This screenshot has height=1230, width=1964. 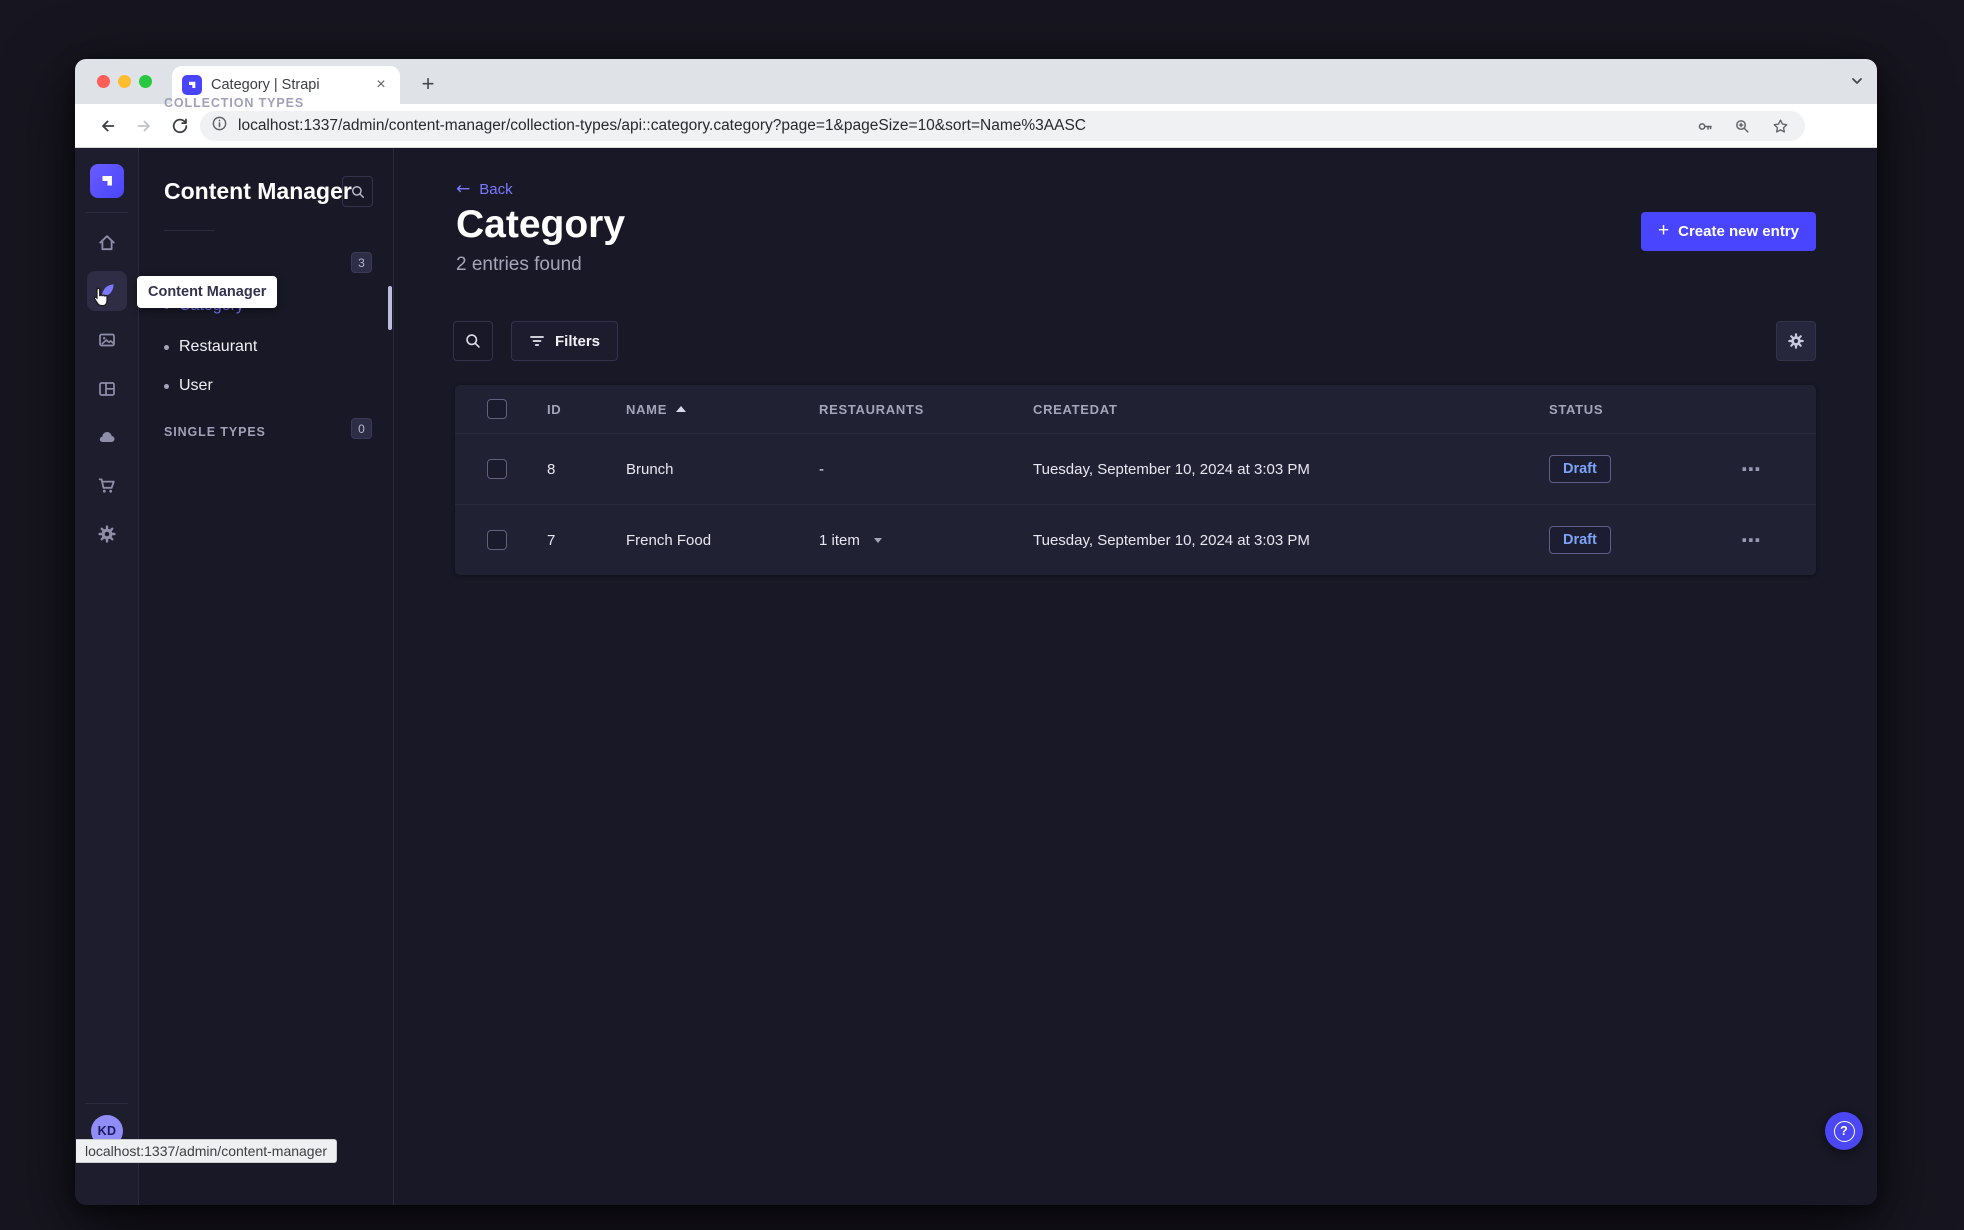 What do you see at coordinates (1607, 409) in the screenshot?
I see `header-status: STATUS` at bounding box center [1607, 409].